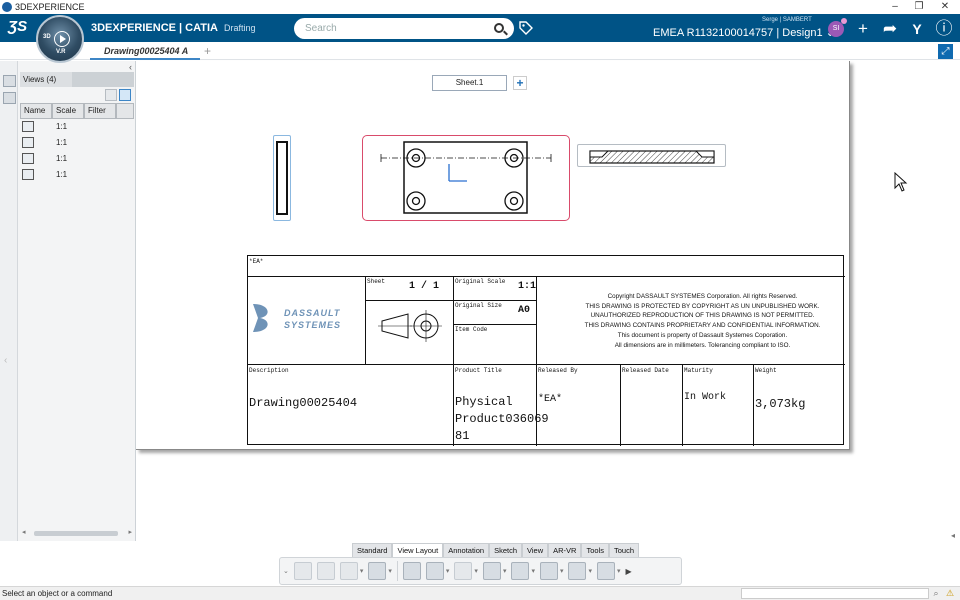 Image resolution: width=960 pixels, height=600 pixels. I want to click on side-view, so click(282, 178).